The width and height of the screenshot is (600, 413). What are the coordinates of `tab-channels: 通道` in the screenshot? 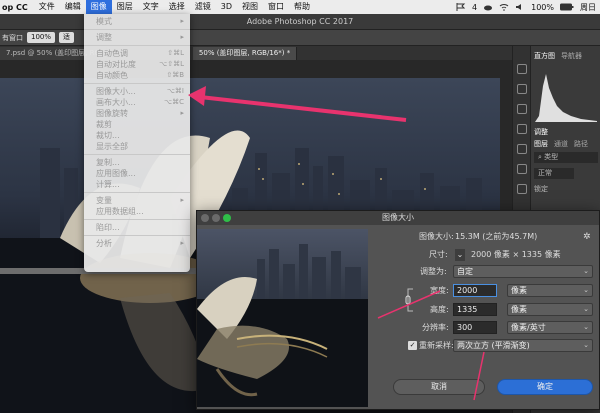 It's located at (561, 144).